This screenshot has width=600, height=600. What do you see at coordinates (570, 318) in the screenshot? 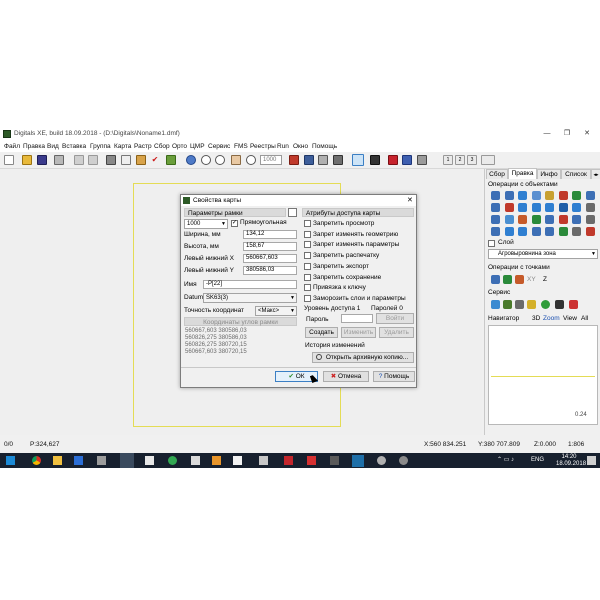
I see `navigator-tab-view: View` at bounding box center [570, 318].